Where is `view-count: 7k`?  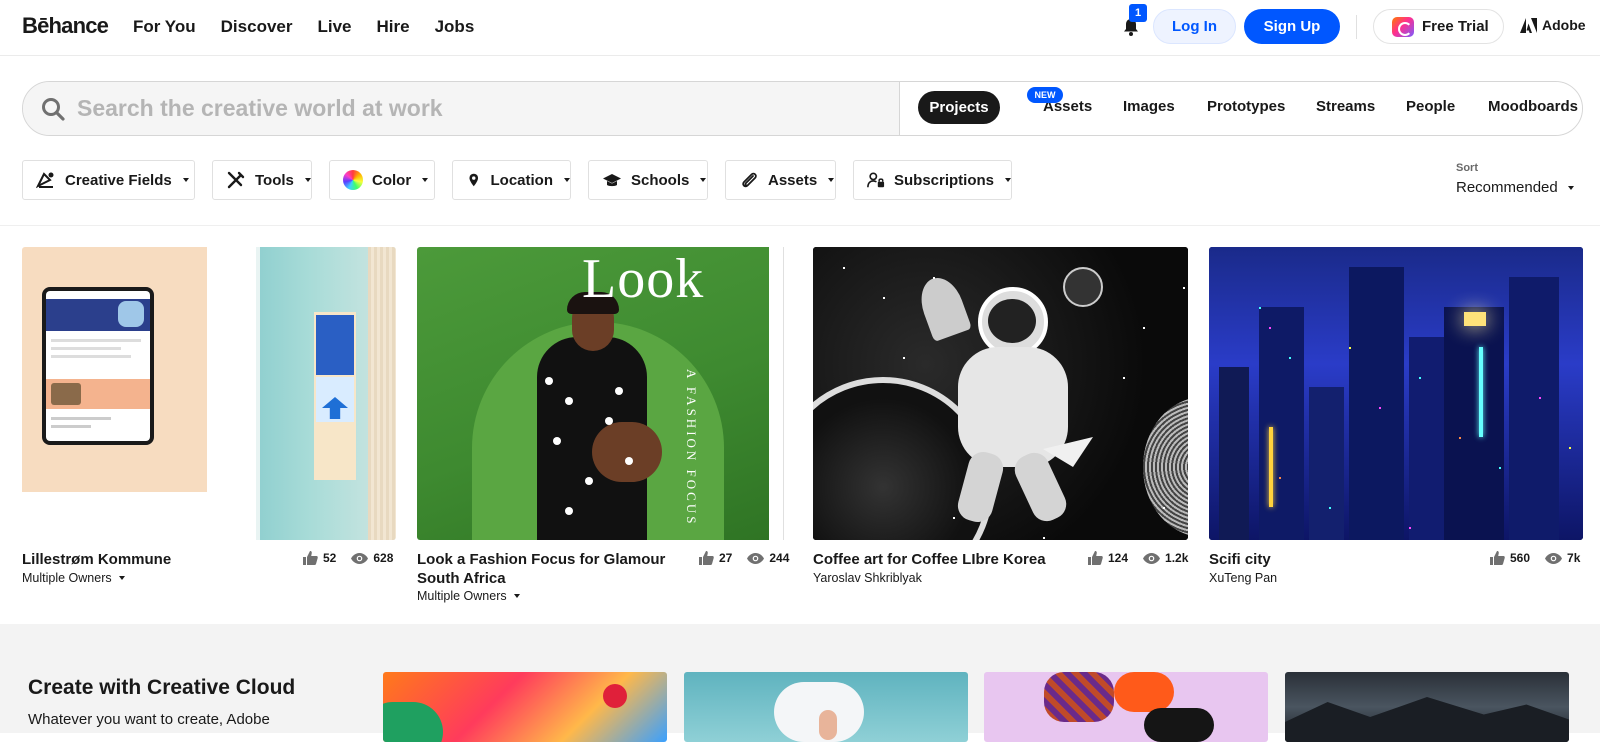
view-count: 7k is located at coordinates (1574, 558).